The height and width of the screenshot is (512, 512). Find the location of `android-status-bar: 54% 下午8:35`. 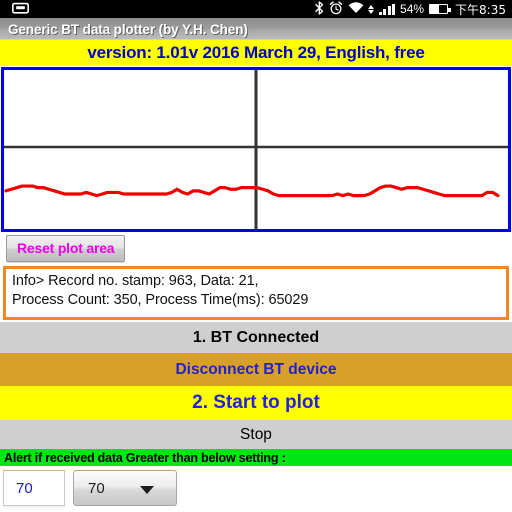

android-status-bar: 54% 下午8:35 is located at coordinates (256, 9).